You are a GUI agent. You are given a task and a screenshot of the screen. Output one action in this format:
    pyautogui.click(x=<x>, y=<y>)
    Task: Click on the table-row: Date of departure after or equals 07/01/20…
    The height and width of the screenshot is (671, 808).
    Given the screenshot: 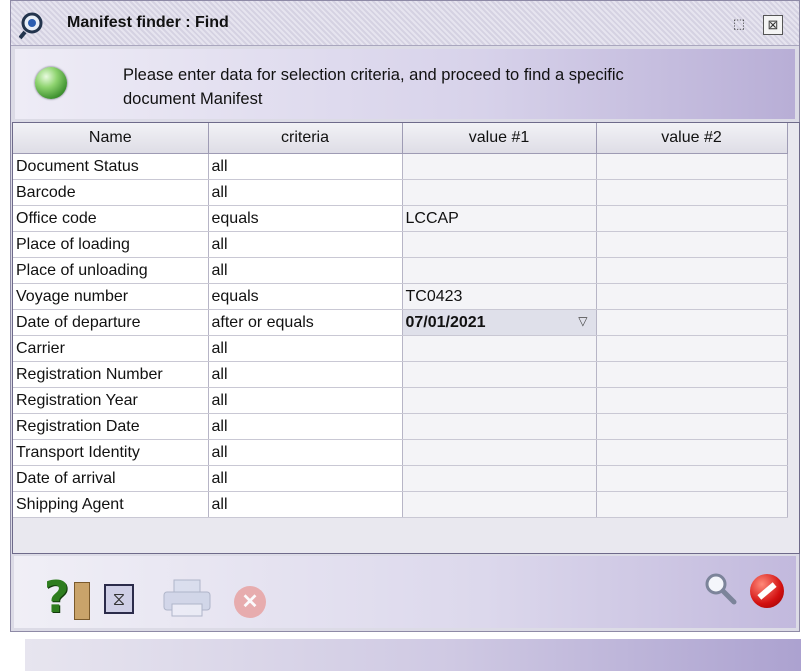 What is the action you would take?
    pyautogui.click(x=400, y=322)
    